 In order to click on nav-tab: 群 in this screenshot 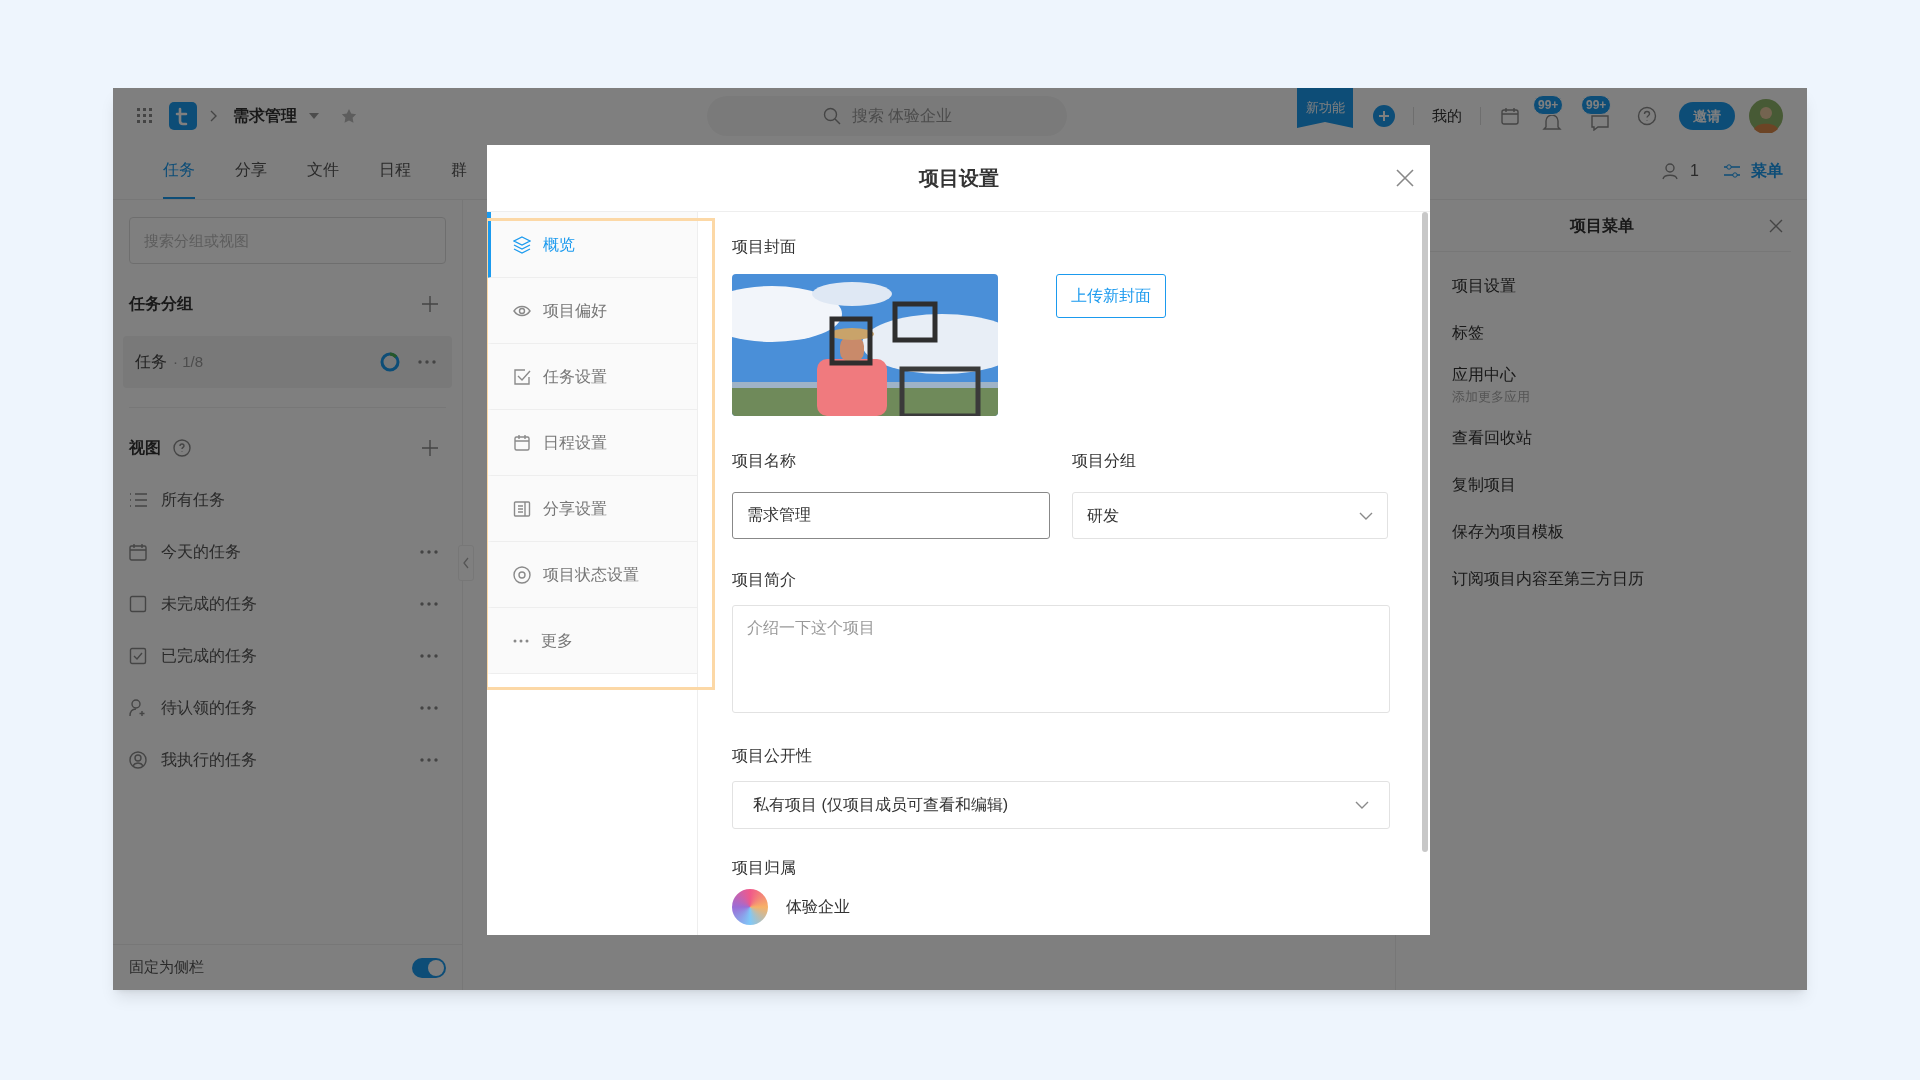, I will do `click(459, 171)`.